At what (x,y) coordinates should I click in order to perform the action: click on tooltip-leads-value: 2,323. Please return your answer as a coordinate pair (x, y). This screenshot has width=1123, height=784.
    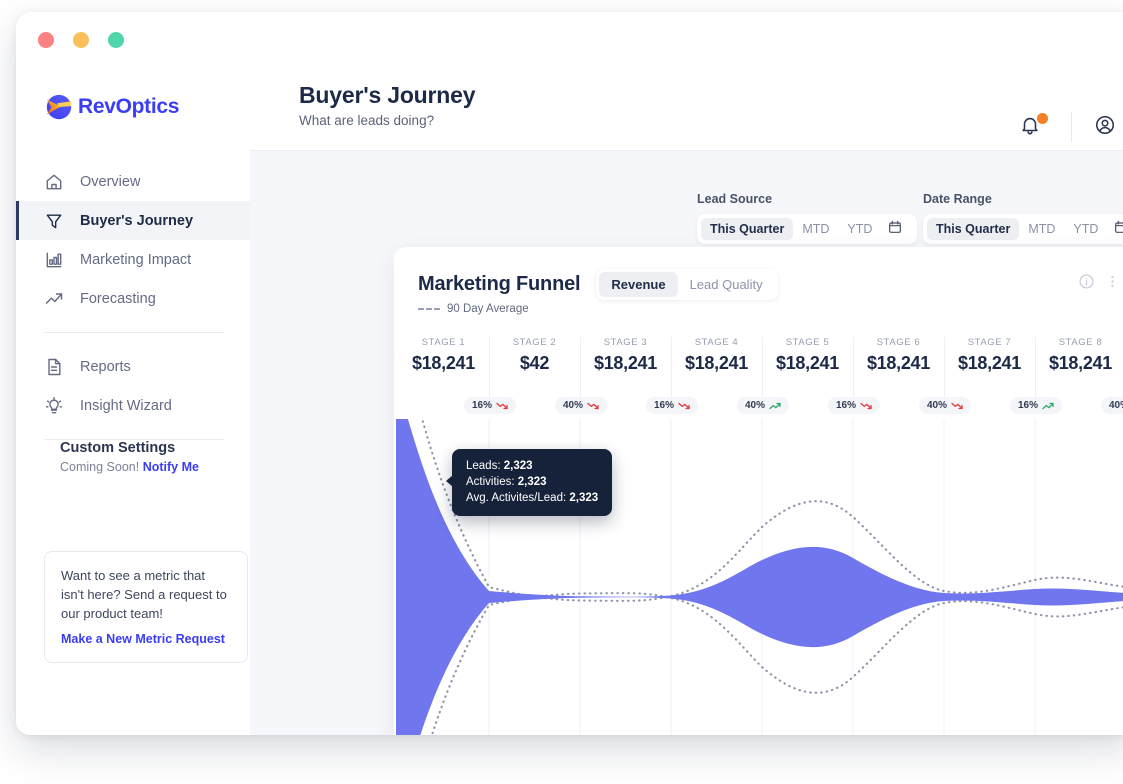
    Looking at the image, I should click on (518, 466).